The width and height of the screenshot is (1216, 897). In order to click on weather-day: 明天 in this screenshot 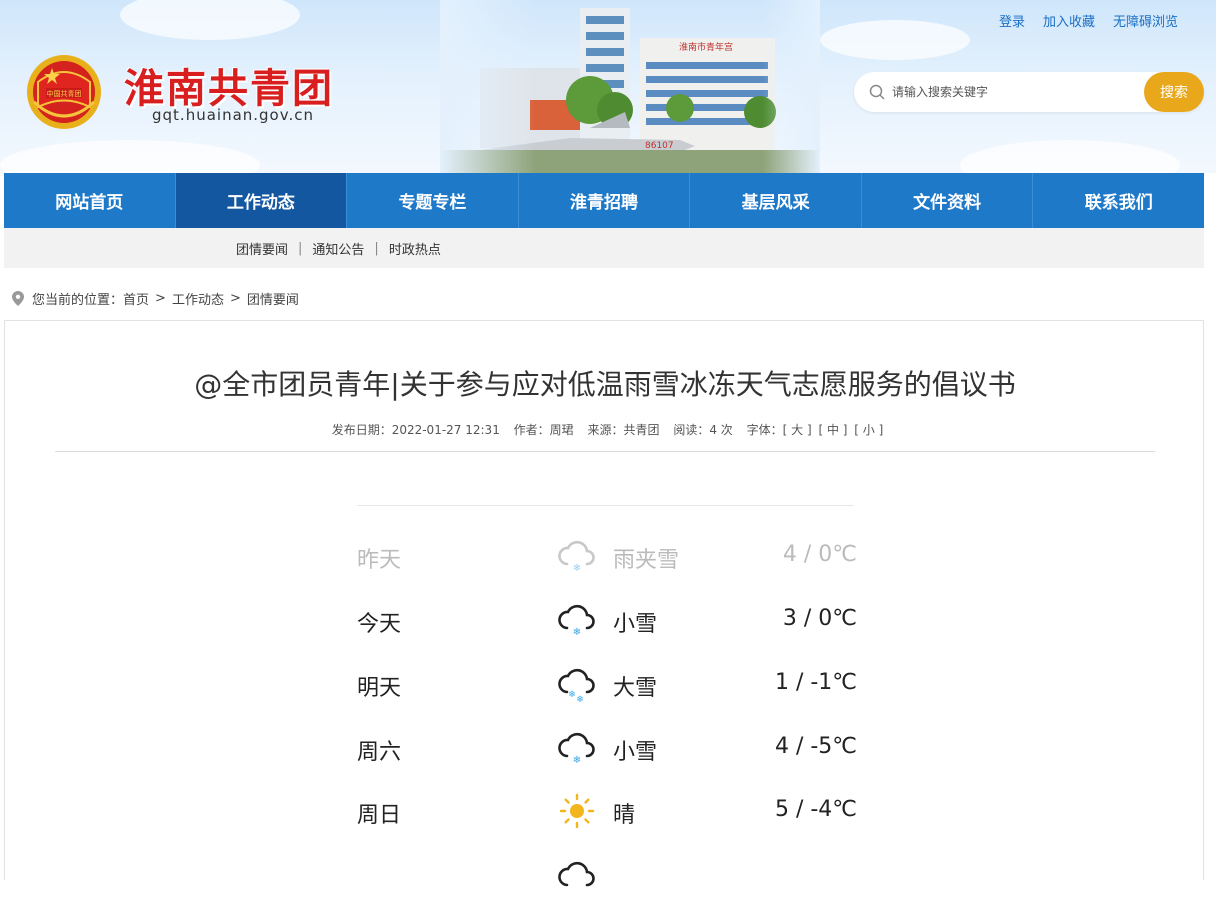, I will do `click(379, 688)`.